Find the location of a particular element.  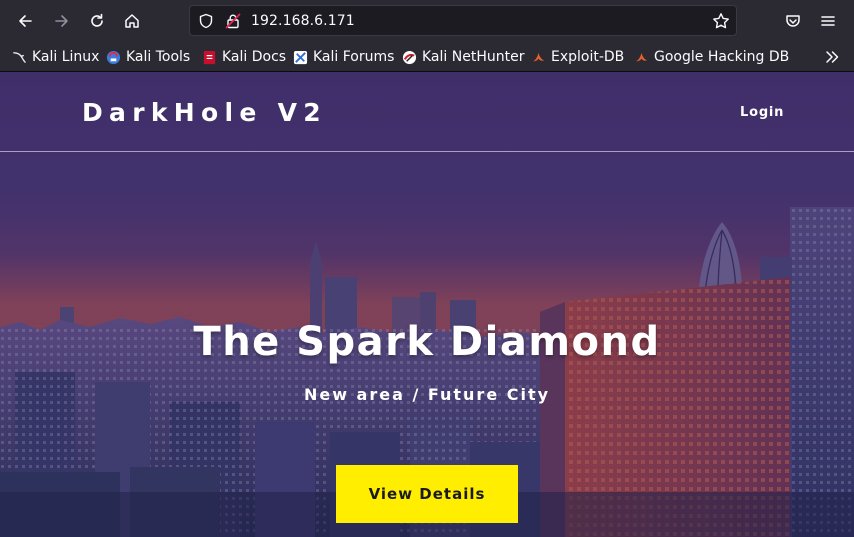

kali-tools-icon is located at coordinates (113, 57).